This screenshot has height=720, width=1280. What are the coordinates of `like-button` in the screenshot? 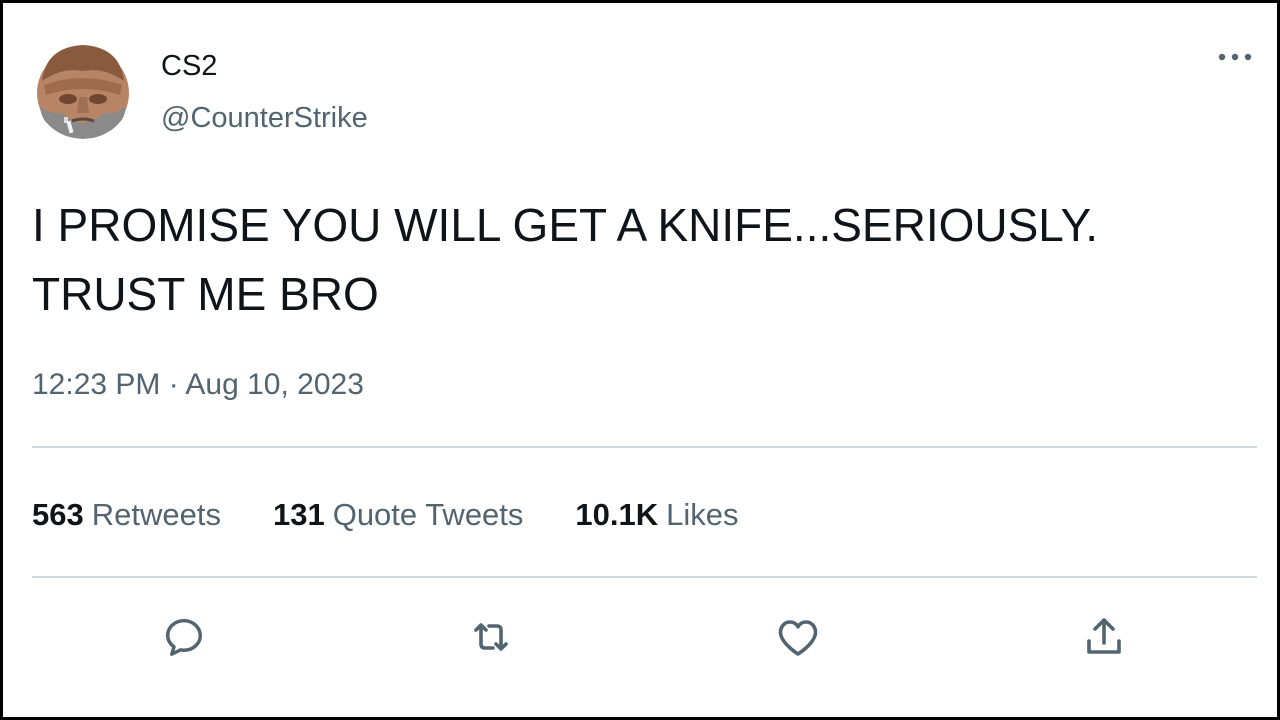 It's located at (798, 637).